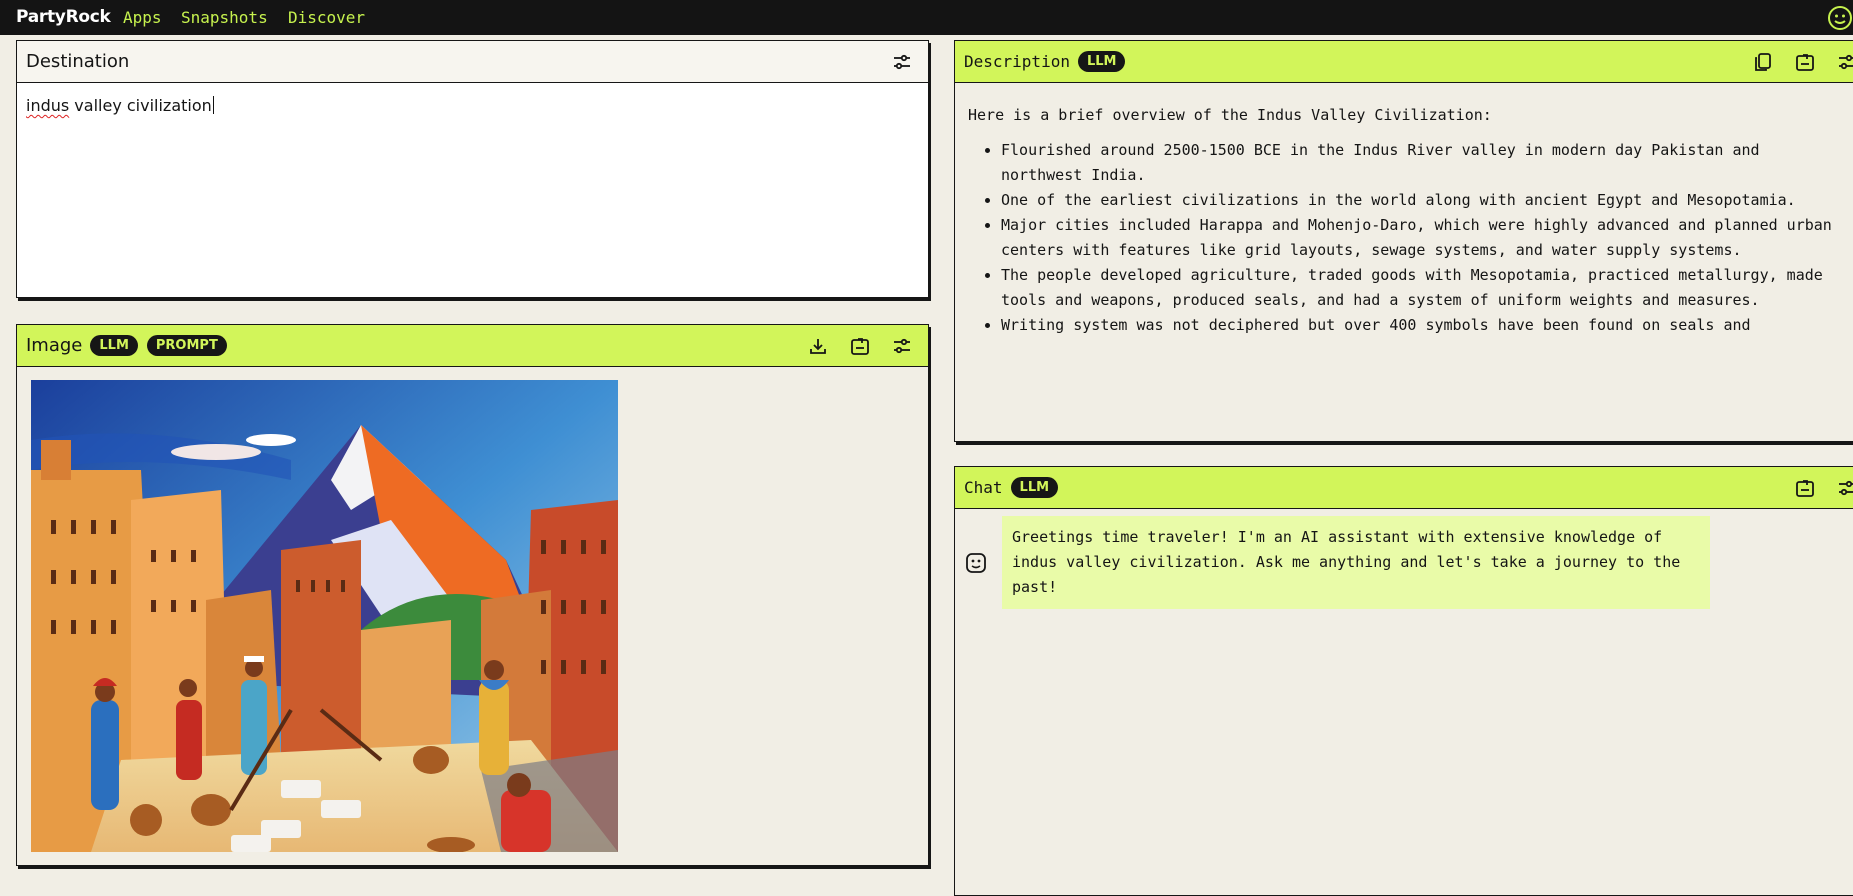 The height and width of the screenshot is (896, 1853). Describe the element at coordinates (1404, 62) in the screenshot. I see `description-header: Description LLM` at that location.